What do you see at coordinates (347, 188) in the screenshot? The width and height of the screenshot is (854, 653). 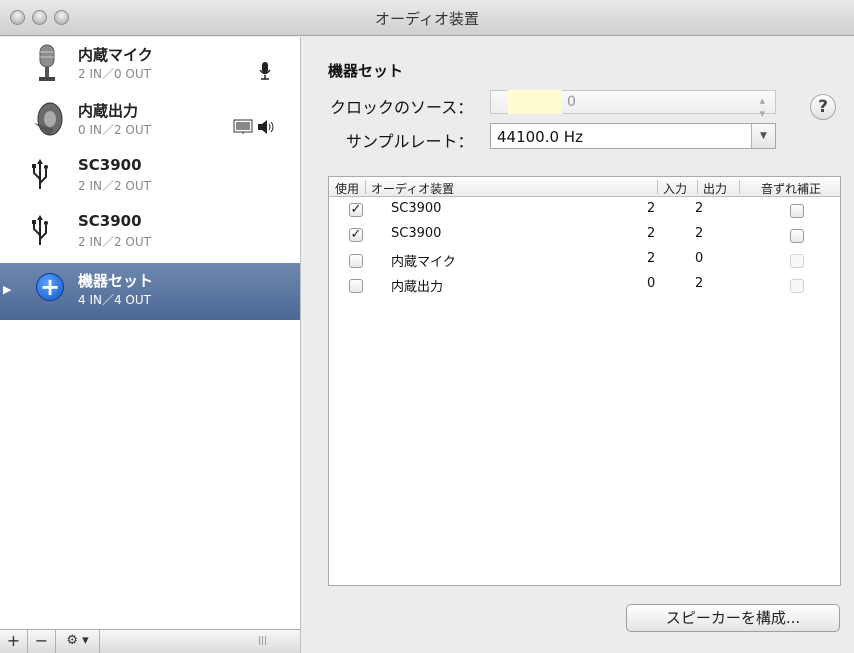 I see `column-header-use: 使用` at bounding box center [347, 188].